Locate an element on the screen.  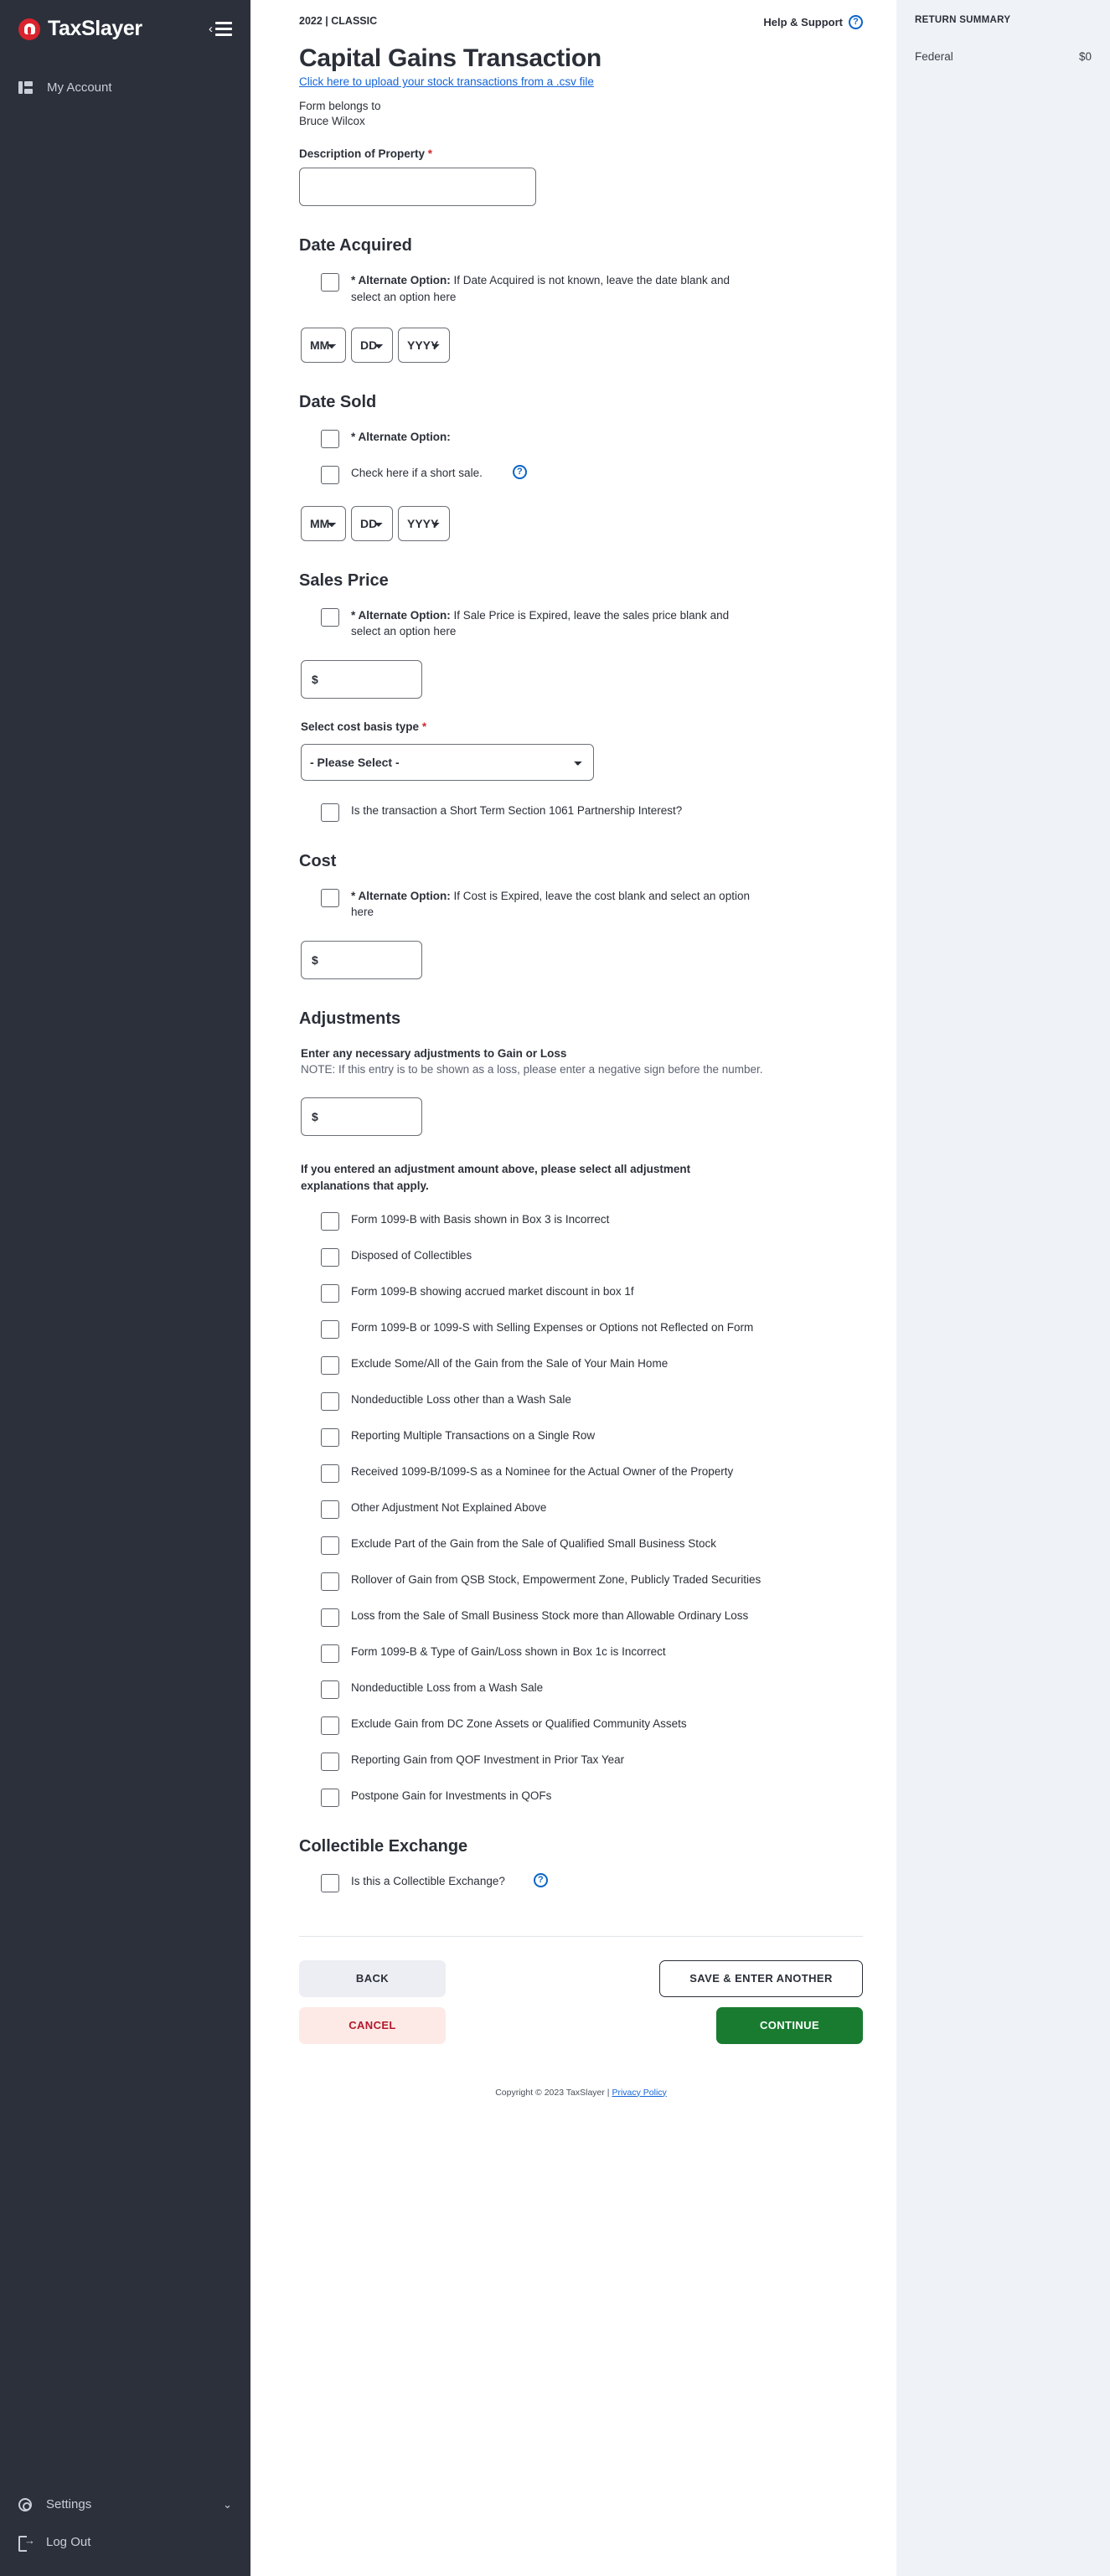
form-belongs-label: Form belongs to is located at coordinates (340, 106).